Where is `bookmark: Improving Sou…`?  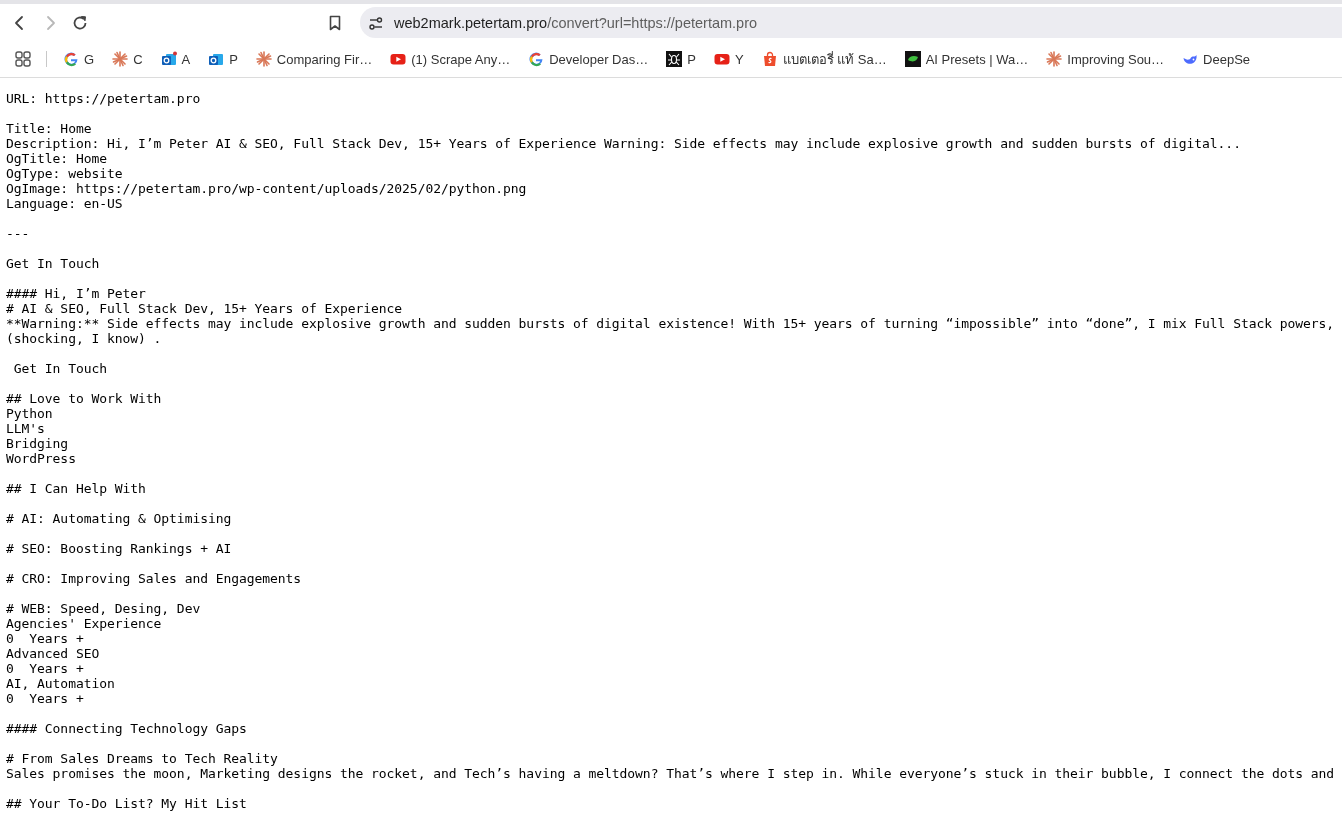
bookmark: Improving Sou… is located at coordinates (1105, 59).